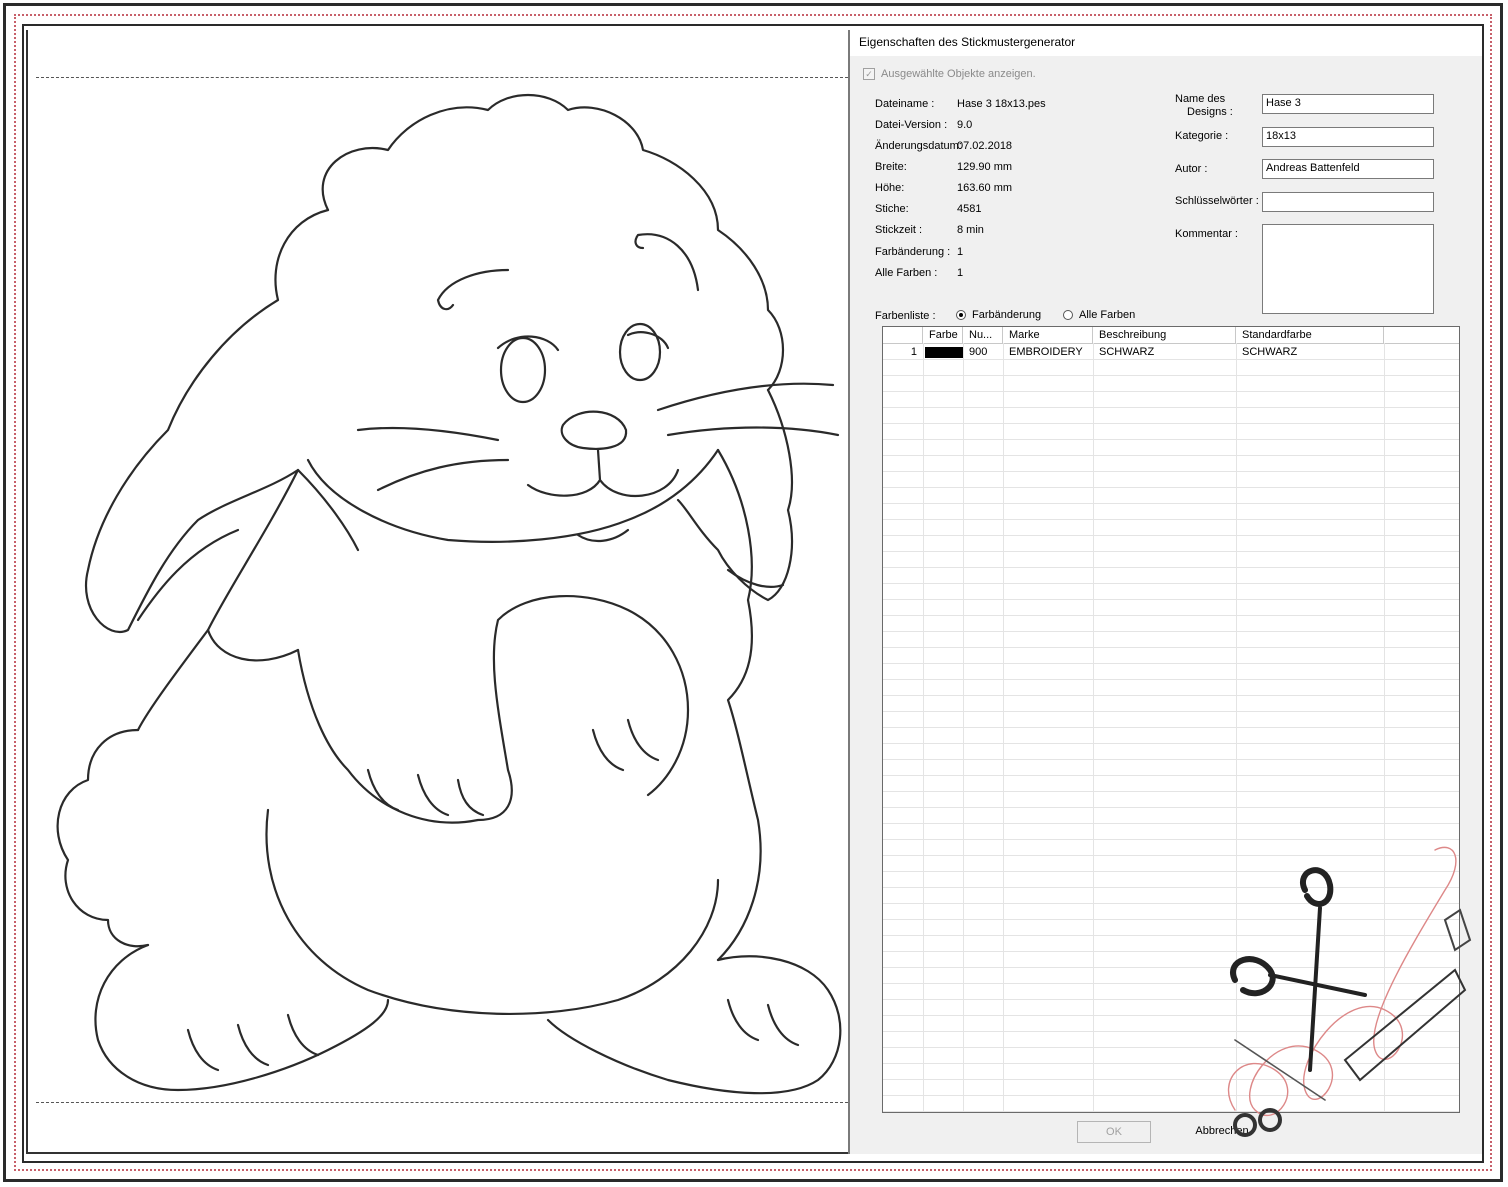 This screenshot has width=1508, height=1187. I want to click on category-input: 18x13, so click(1348, 137).